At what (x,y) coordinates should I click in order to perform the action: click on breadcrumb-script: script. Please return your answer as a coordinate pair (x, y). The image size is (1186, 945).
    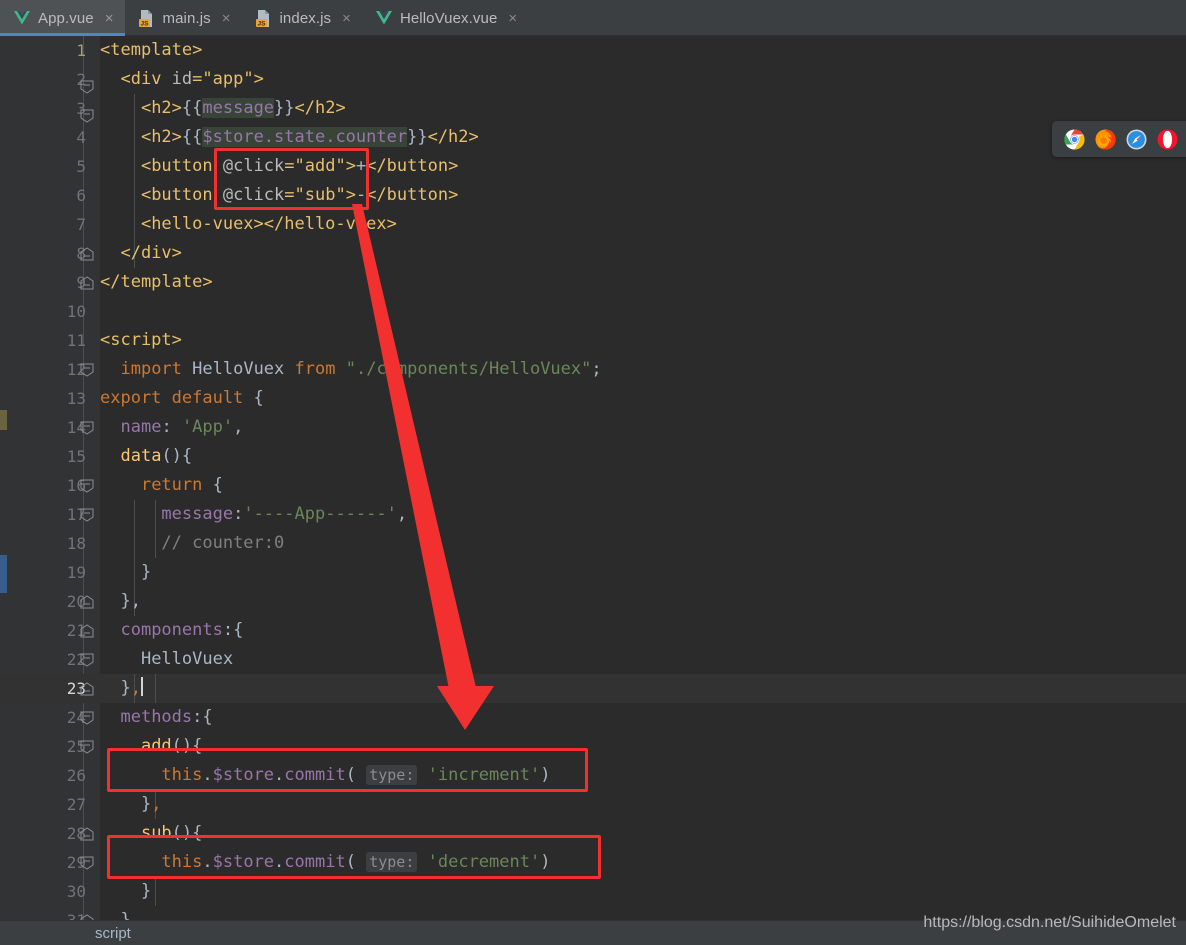
    Looking at the image, I should click on (113, 933).